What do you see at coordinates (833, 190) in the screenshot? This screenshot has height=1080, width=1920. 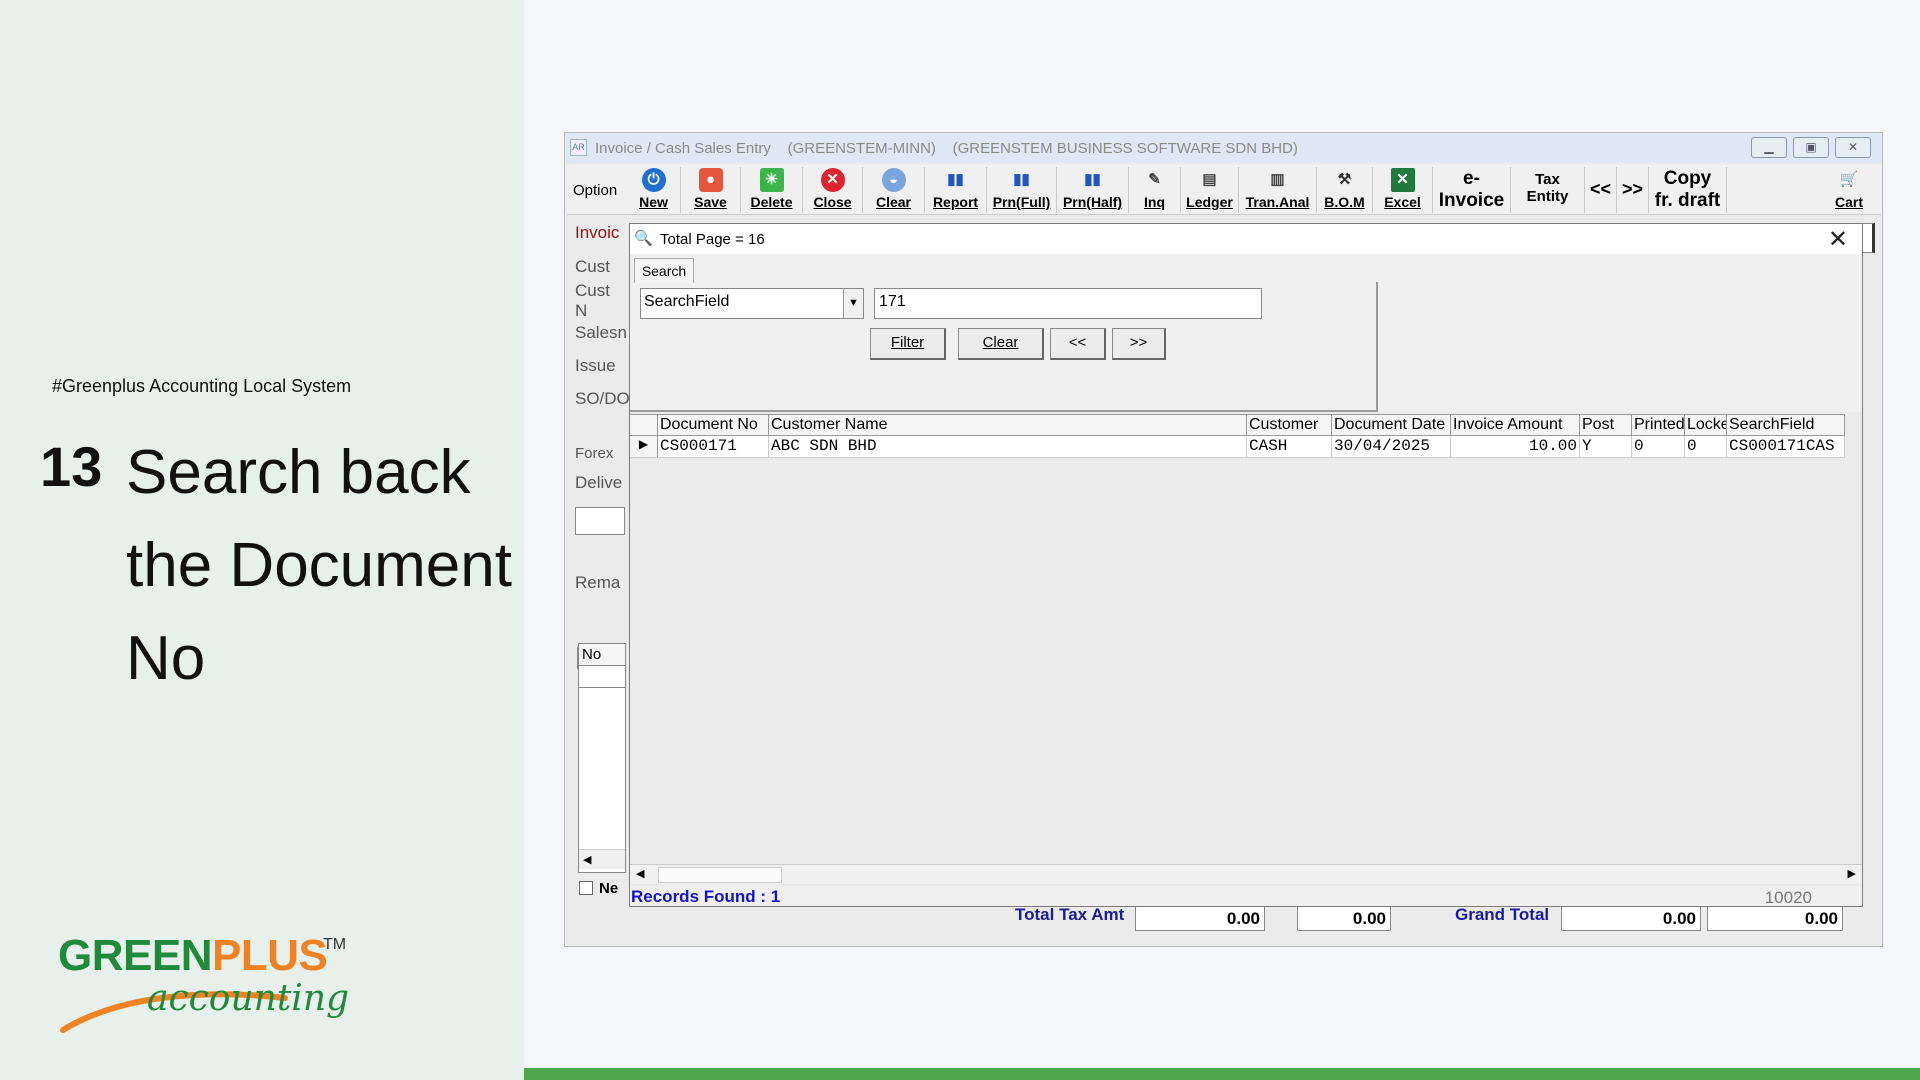 I see `close-button: ✕ Close` at bounding box center [833, 190].